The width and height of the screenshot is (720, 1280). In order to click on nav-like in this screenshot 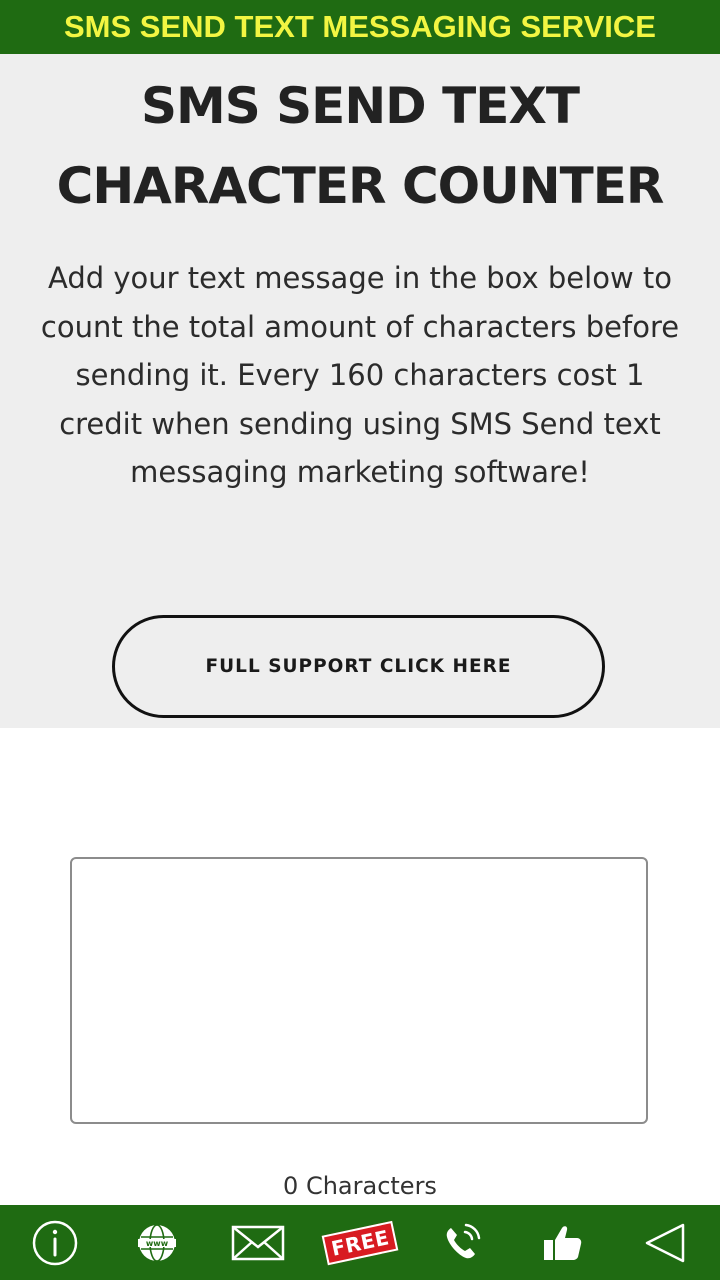, I will do `click(563, 1242)`.